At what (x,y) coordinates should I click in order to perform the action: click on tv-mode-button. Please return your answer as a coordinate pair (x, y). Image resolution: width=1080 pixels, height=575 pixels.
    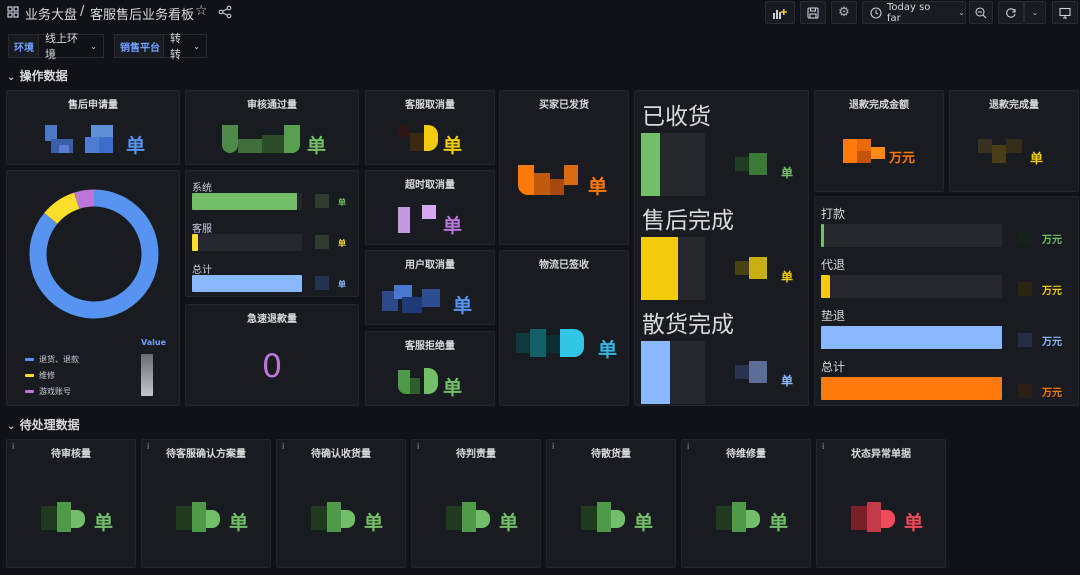
    Looking at the image, I should click on (1065, 12).